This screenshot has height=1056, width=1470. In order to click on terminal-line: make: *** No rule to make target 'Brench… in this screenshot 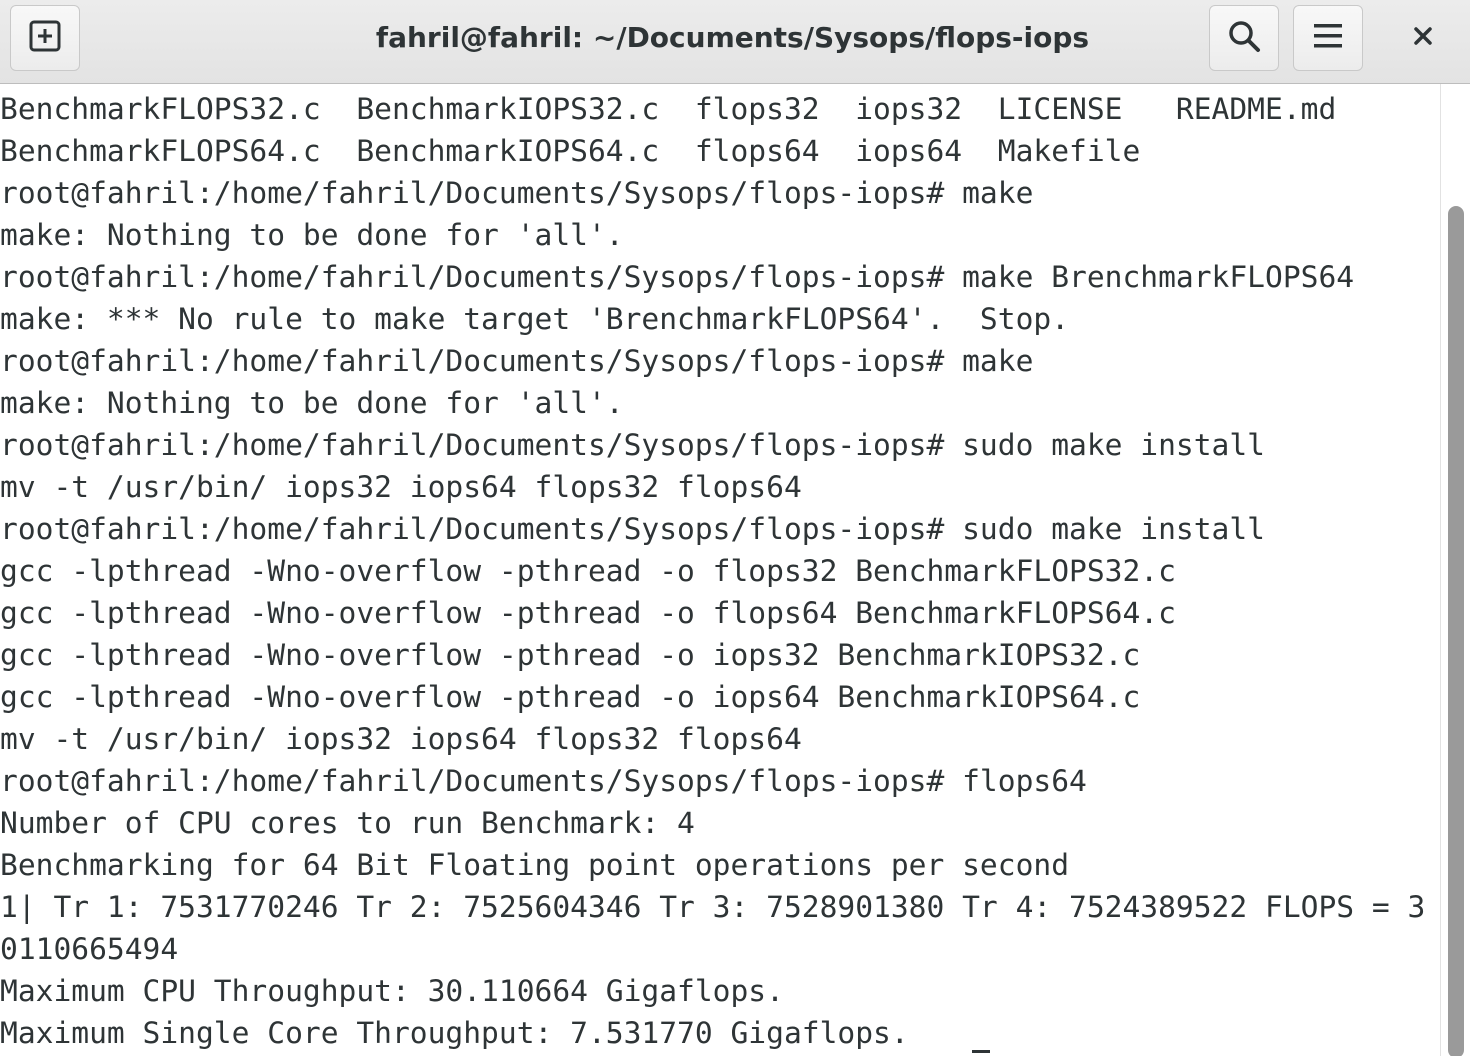, I will do `click(535, 319)`.